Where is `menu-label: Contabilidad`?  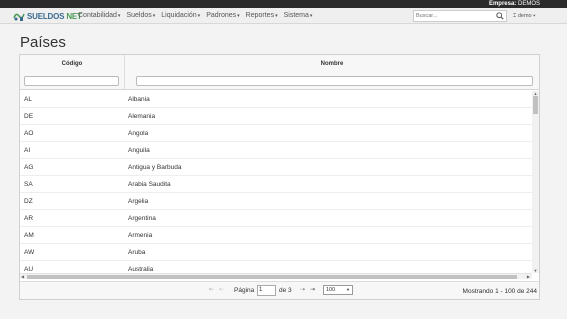
menu-label: Contabilidad is located at coordinates (97, 15).